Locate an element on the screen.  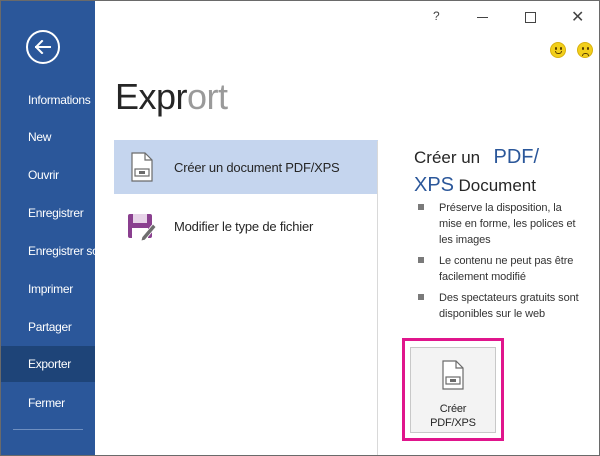
sidebar-item-fermer: Fermer is located at coordinates (53, 403).